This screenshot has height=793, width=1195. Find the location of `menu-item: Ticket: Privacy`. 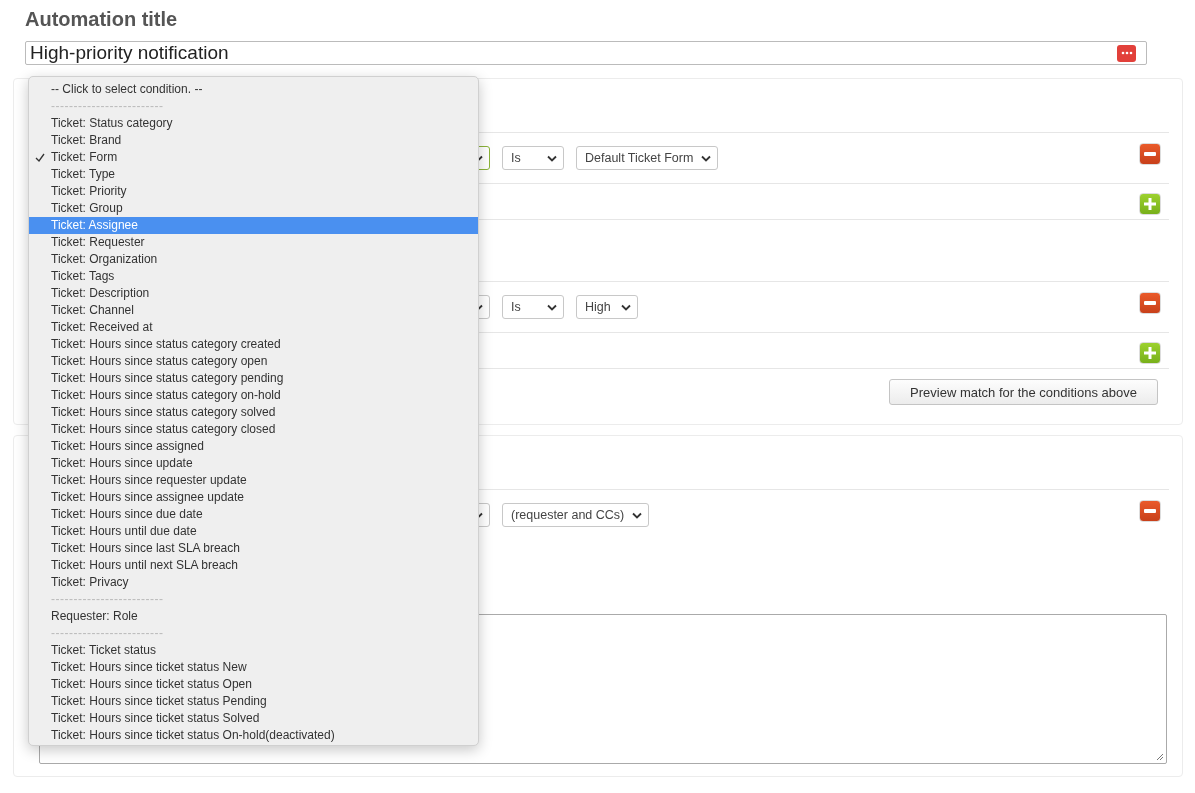

menu-item: Ticket: Privacy is located at coordinates (253, 582).